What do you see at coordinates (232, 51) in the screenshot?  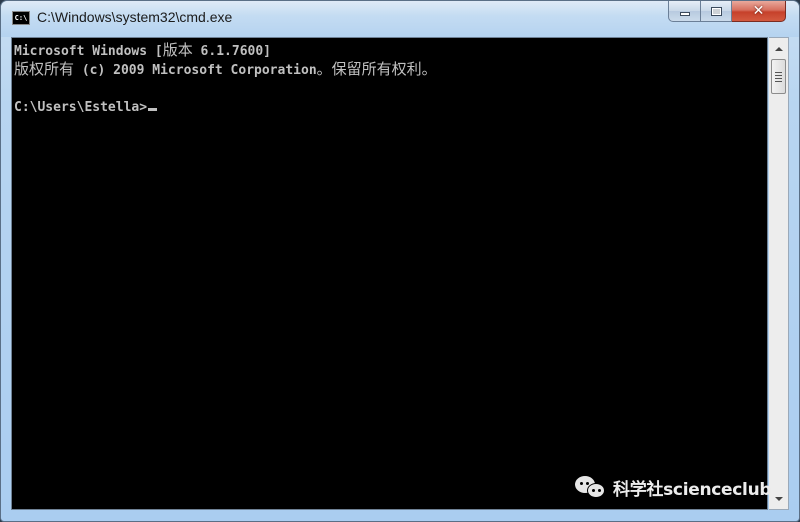 I see `console-text: 6.1.7600]` at bounding box center [232, 51].